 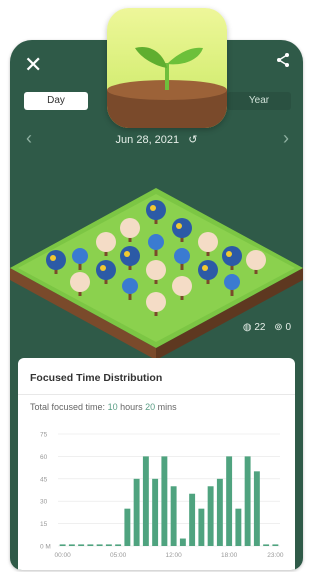 What do you see at coordinates (259, 101) in the screenshot?
I see `tab-year: Year` at bounding box center [259, 101].